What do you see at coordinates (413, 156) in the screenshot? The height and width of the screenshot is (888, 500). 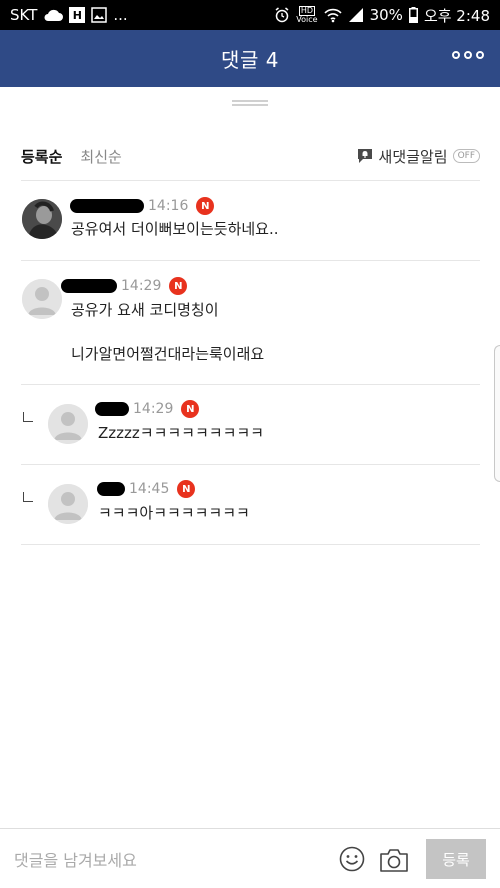 I see `alarm-label: 새댓글알림` at bounding box center [413, 156].